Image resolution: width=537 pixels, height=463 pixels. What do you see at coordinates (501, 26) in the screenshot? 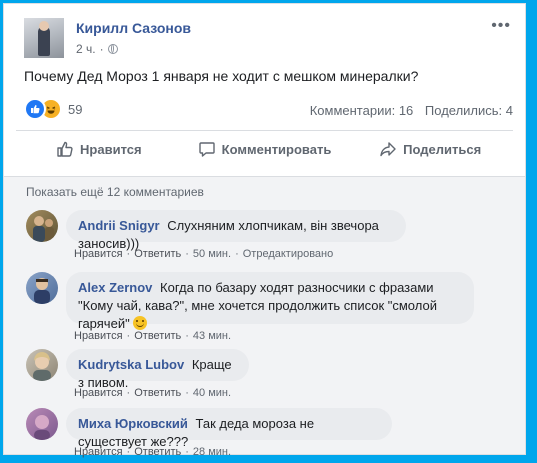
I see `more-options-icon: •••` at bounding box center [501, 26].